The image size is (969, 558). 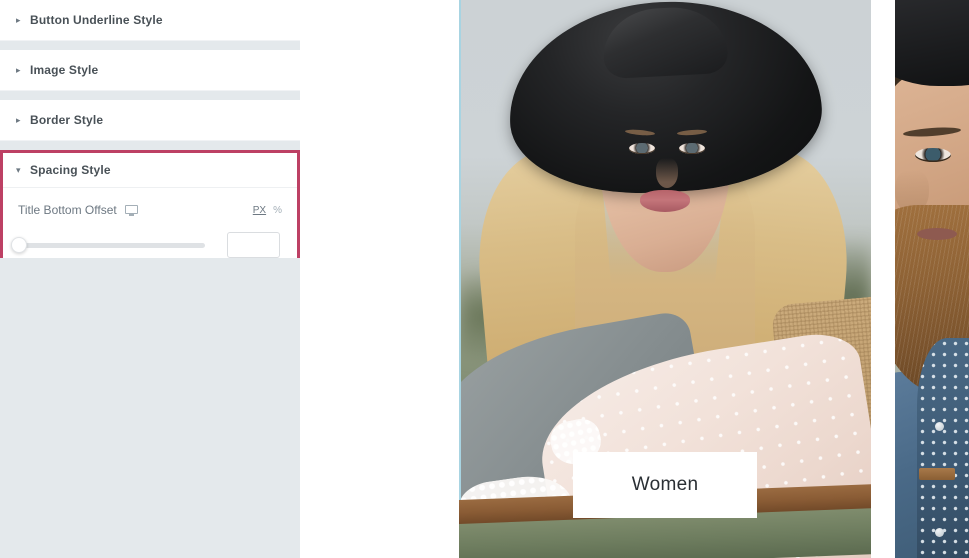 I want to click on card-edge-marker, so click(x=460, y=279).